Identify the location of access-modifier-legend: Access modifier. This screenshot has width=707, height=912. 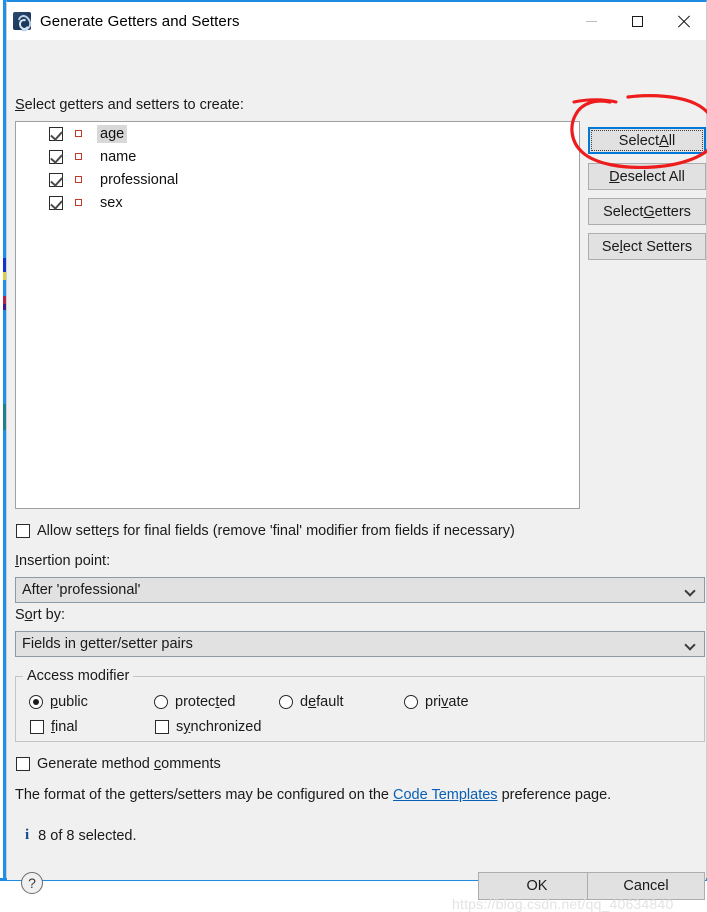
(78, 676).